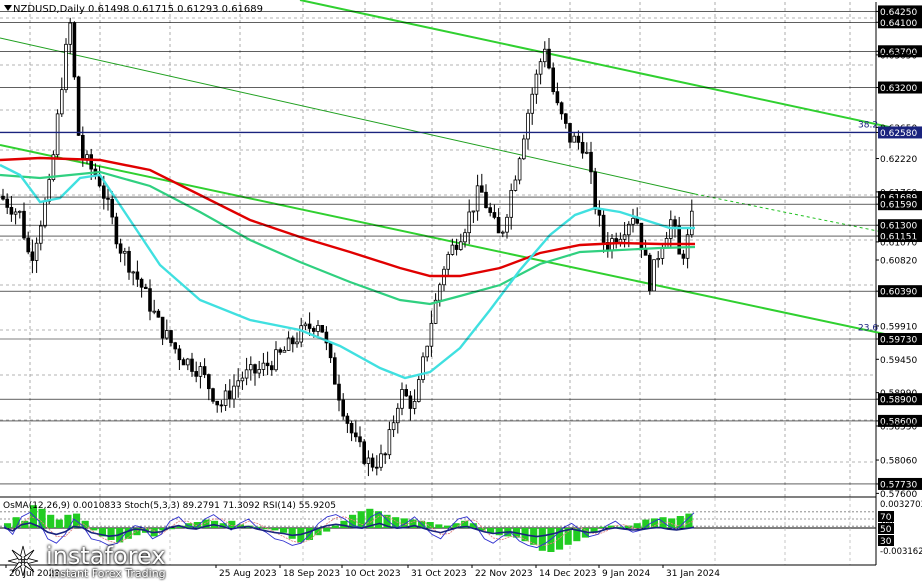 This screenshot has height=582, width=922. I want to click on price-label: 0.58900, so click(898, 401).